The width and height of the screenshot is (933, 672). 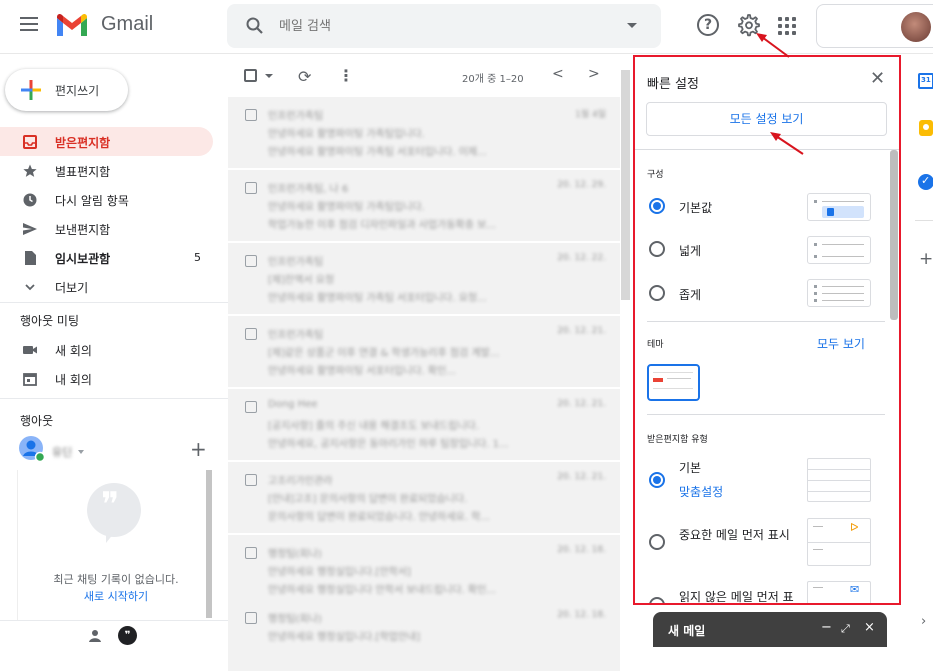 What do you see at coordinates (780, 94) in the screenshot?
I see `annotation-arrows` at bounding box center [780, 94].